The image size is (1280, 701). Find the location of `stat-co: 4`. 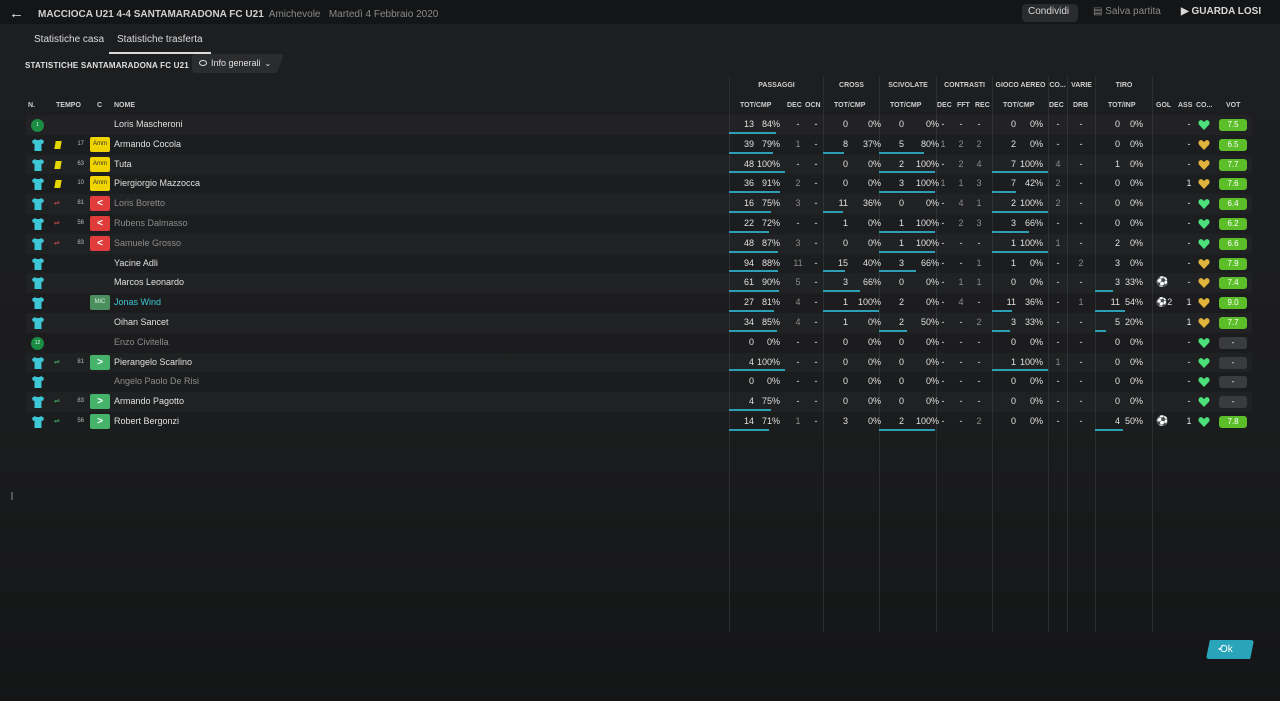

stat-co: 4 is located at coordinates (1058, 163).